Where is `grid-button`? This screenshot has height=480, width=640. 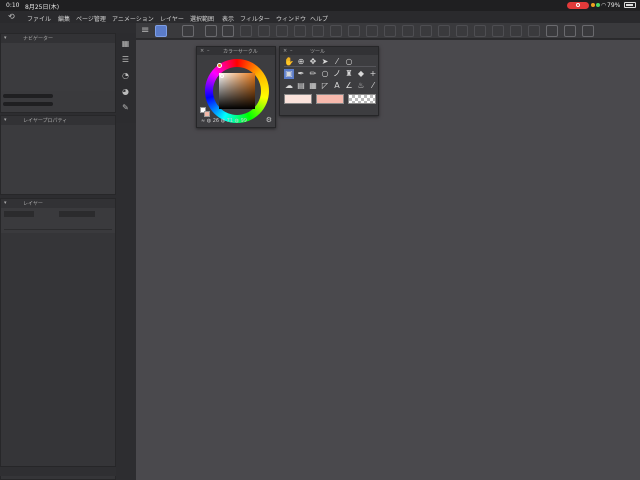
grid-button is located at coordinates (534, 31).